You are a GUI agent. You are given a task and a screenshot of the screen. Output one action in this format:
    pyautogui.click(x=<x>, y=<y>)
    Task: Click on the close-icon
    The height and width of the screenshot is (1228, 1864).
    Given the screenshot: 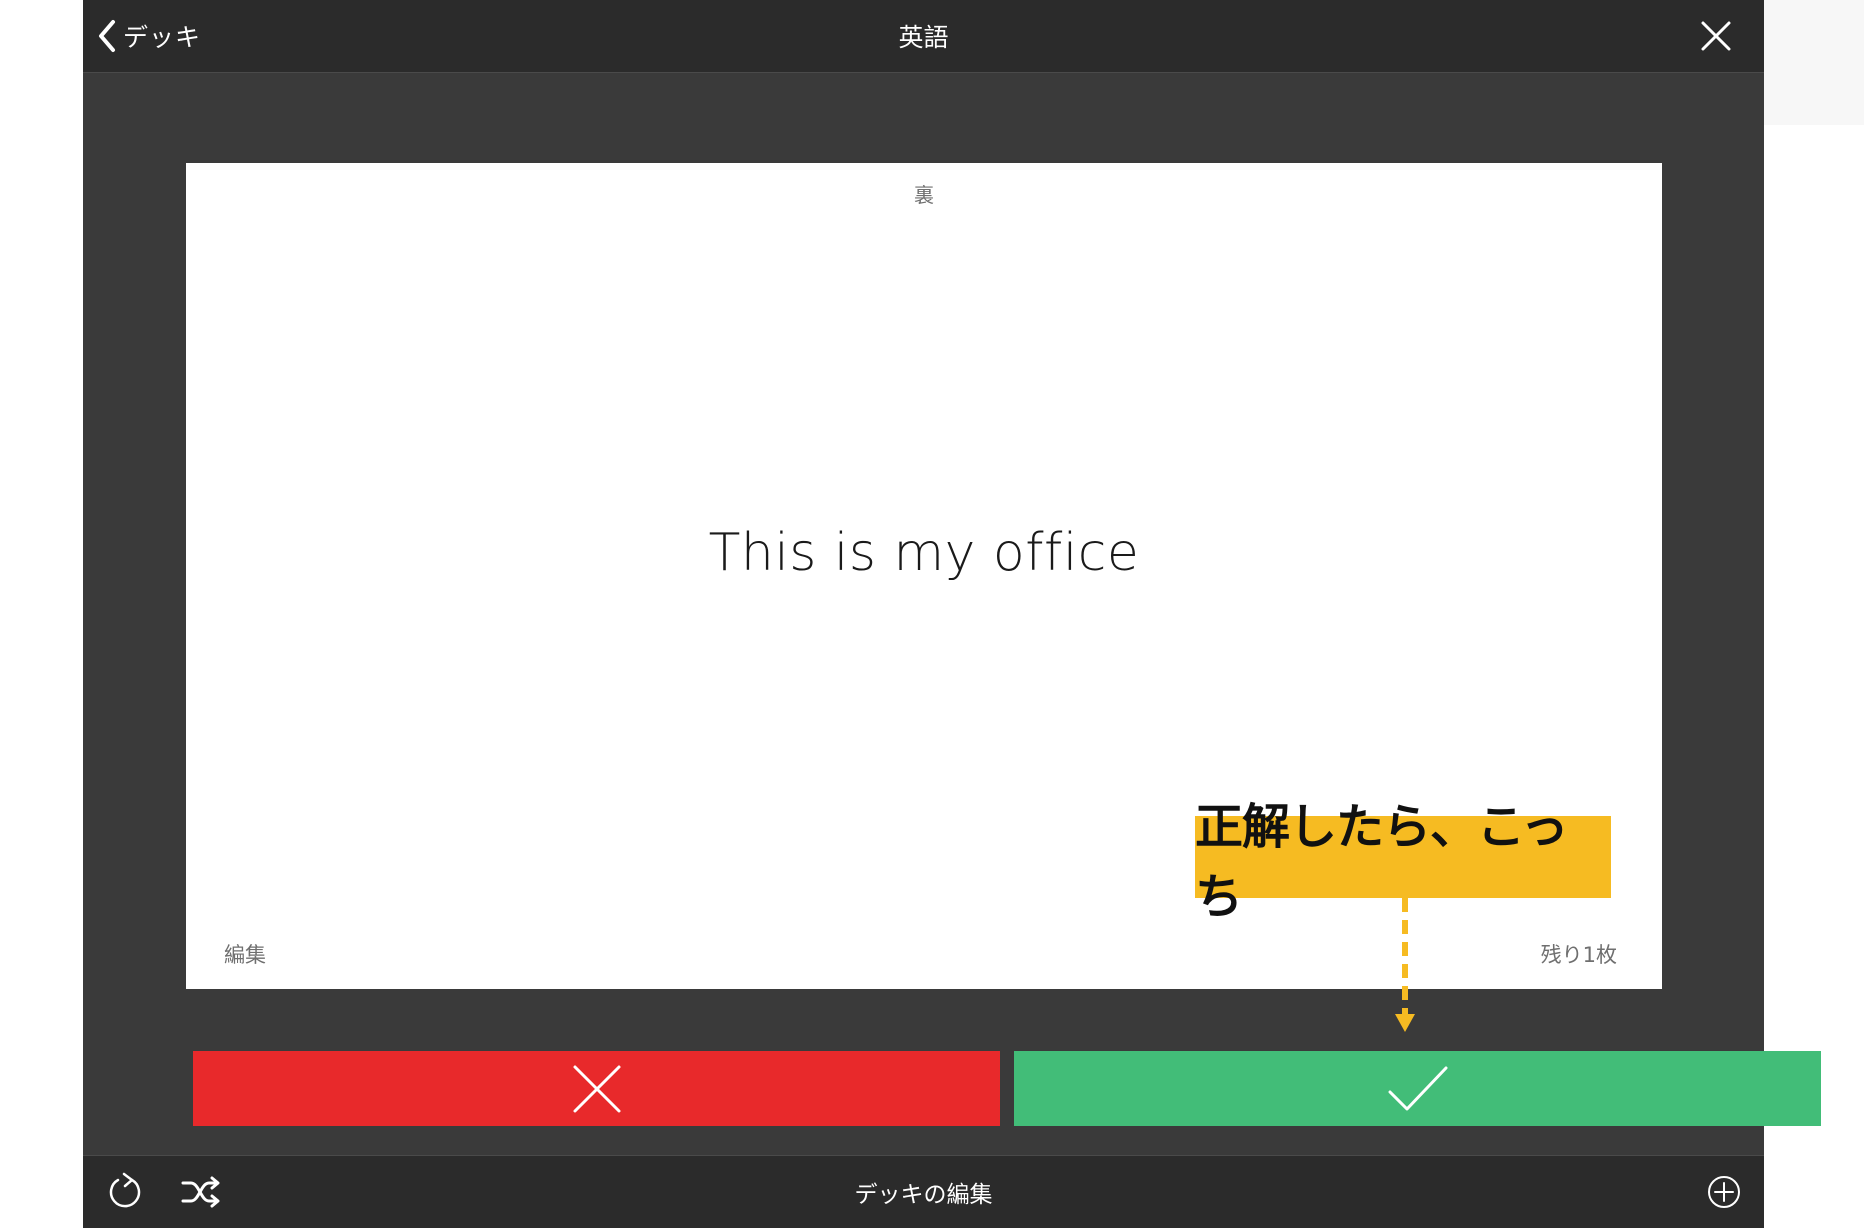 What is the action you would take?
    pyautogui.click(x=1716, y=36)
    